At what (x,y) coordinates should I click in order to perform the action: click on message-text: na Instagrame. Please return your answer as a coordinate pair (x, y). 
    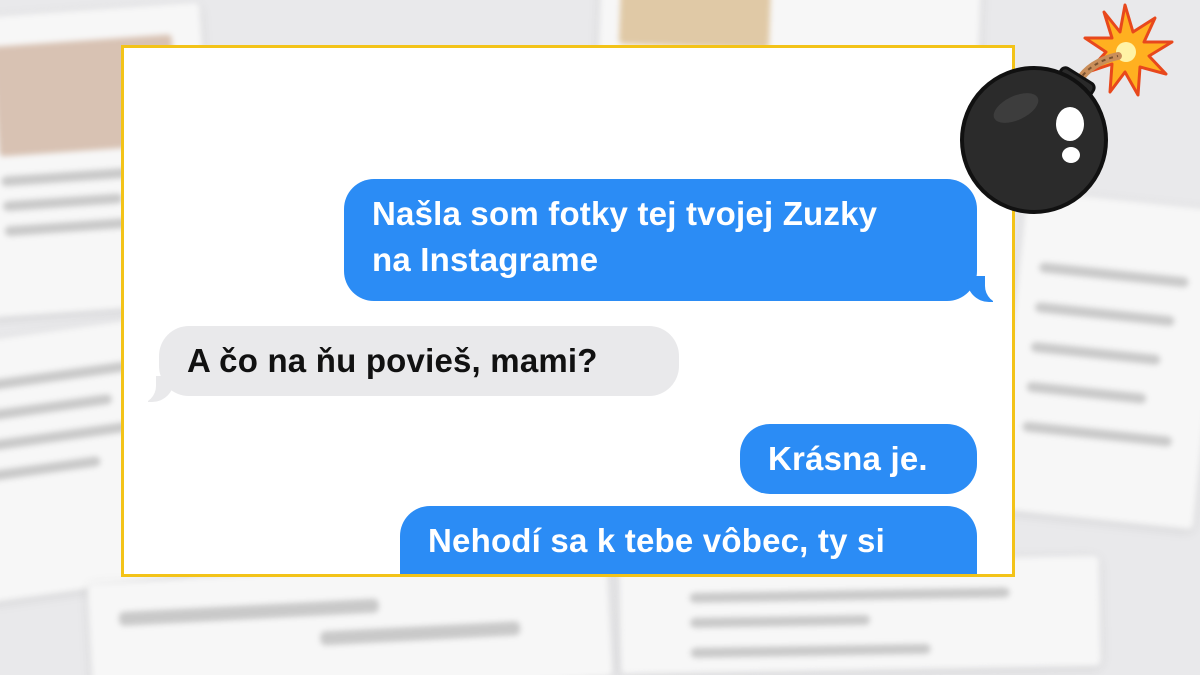
    Looking at the image, I should click on (485, 259).